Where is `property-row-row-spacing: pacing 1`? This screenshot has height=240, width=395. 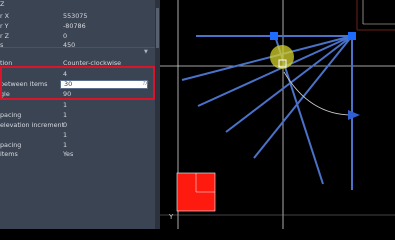
property-row-row-spacing: pacing 1 is located at coordinates (77, 115).